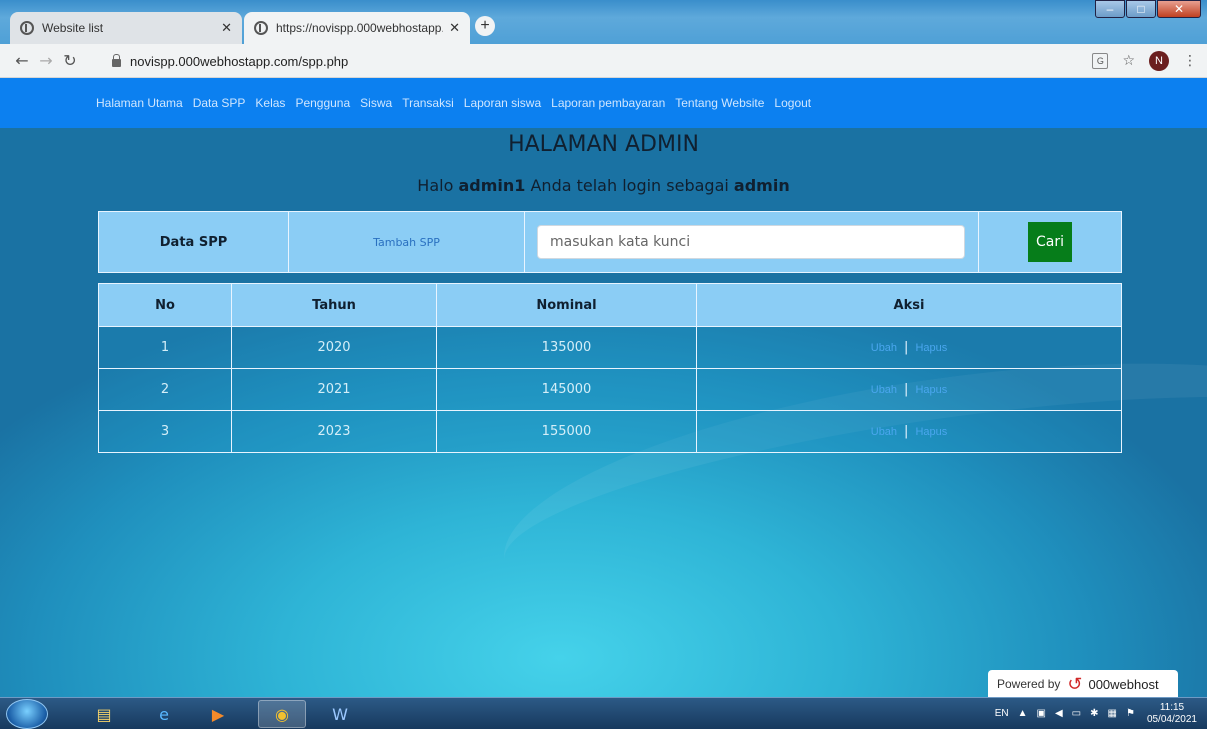 Image resolution: width=1207 pixels, height=729 pixels. Describe the element at coordinates (1075, 683) in the screenshot. I see `webhost-logo-icon: ↺` at that location.